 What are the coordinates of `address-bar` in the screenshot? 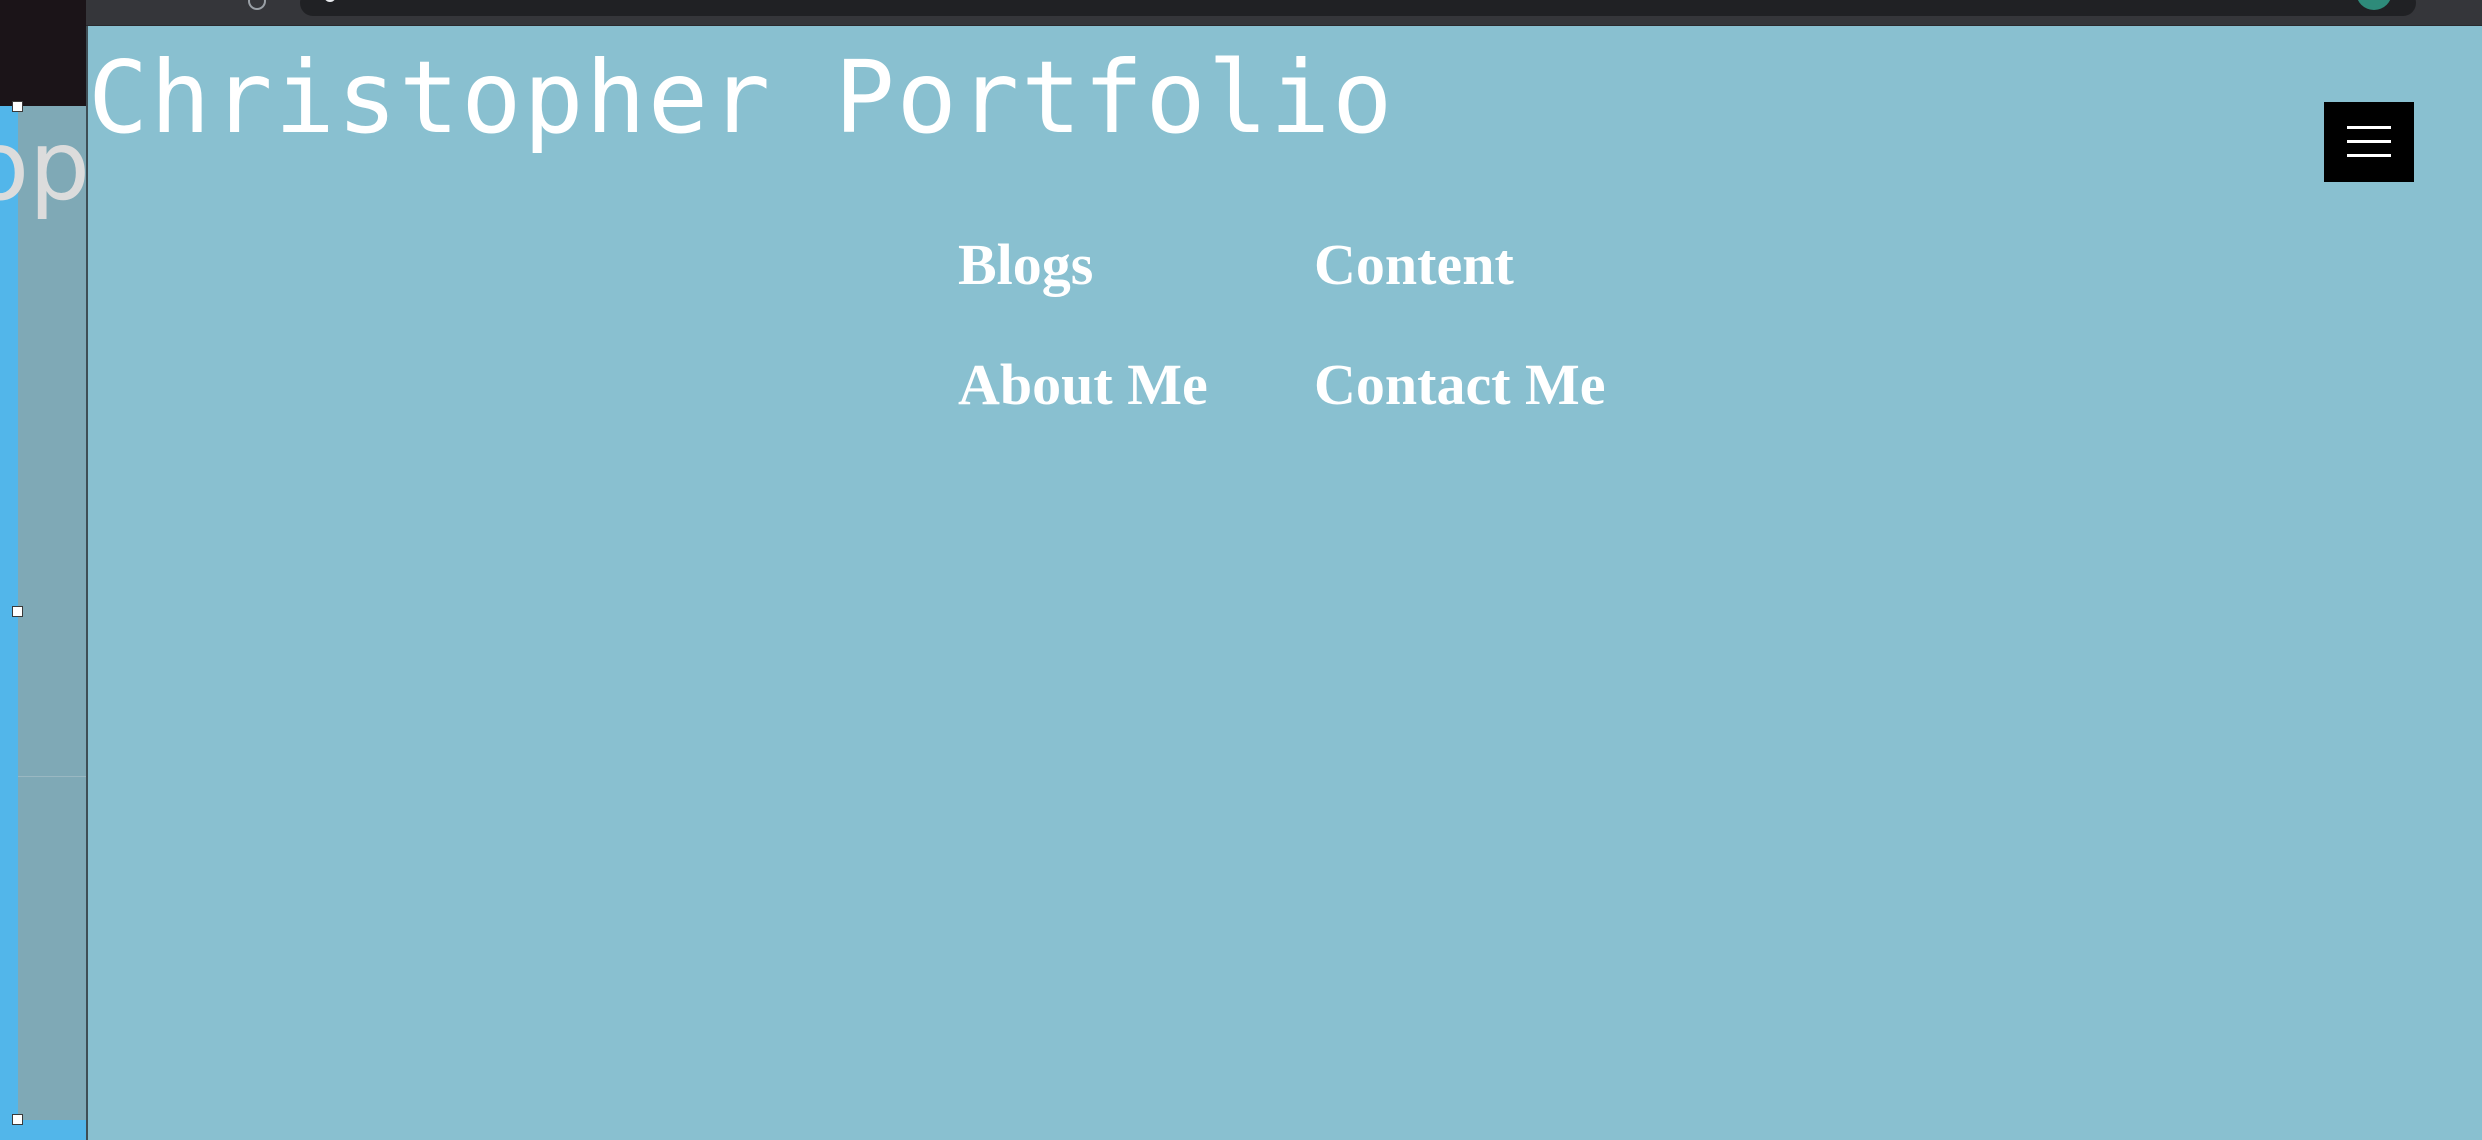 It's located at (1358, 8).